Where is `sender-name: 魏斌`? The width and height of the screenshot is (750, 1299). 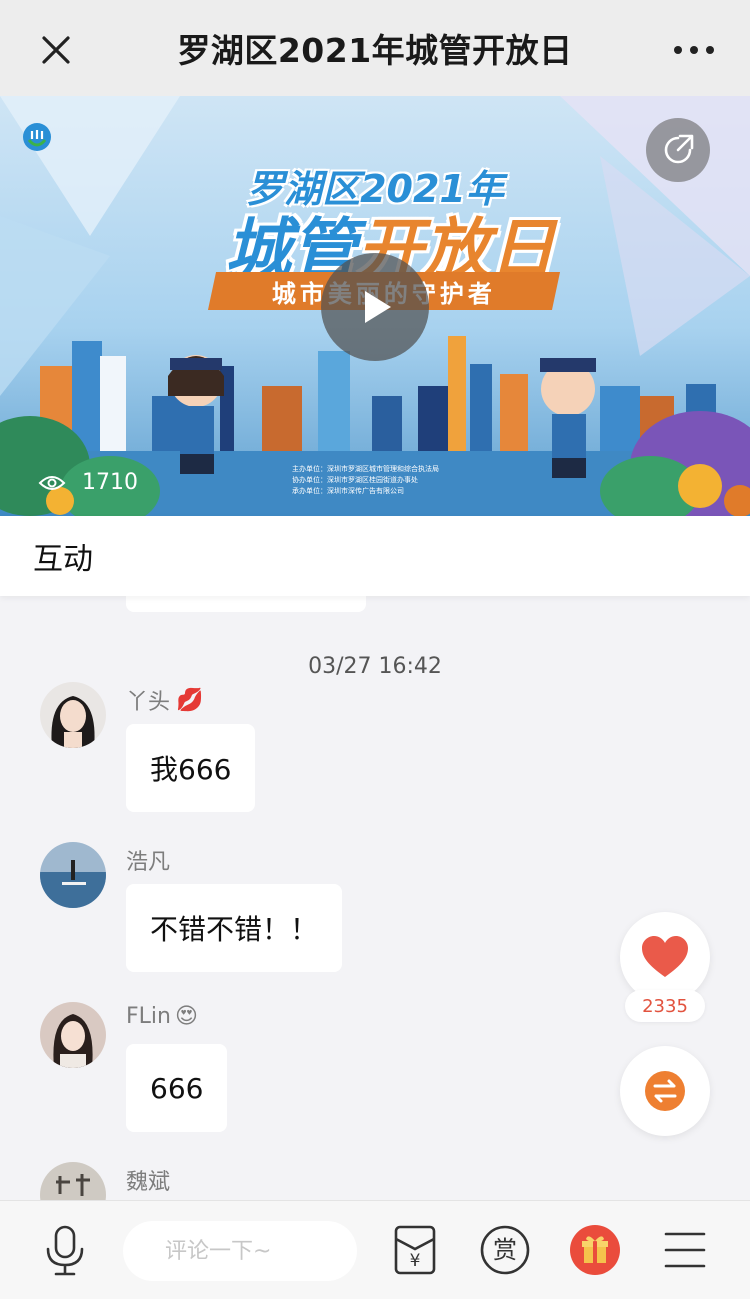 sender-name: 魏斌 is located at coordinates (148, 1182).